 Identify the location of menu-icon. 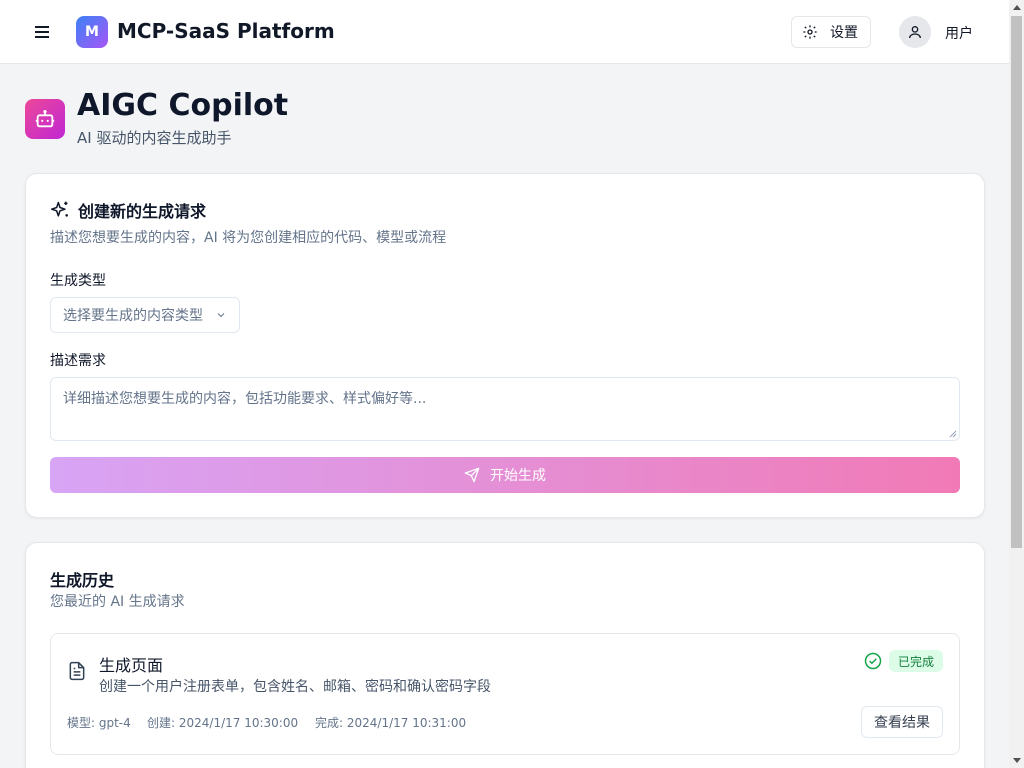
(42, 32).